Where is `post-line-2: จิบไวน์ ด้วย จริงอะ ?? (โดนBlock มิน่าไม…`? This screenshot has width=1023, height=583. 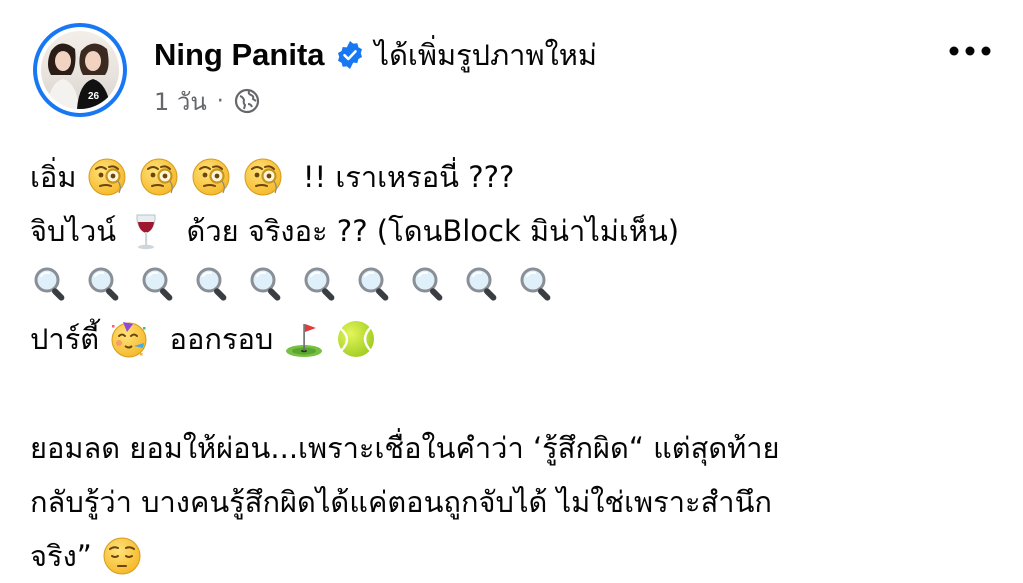 post-line-2: จิบไวน์ ด้วย จริงอะ ?? (โดนBlock มิน่าไม… is located at coordinates (517, 231).